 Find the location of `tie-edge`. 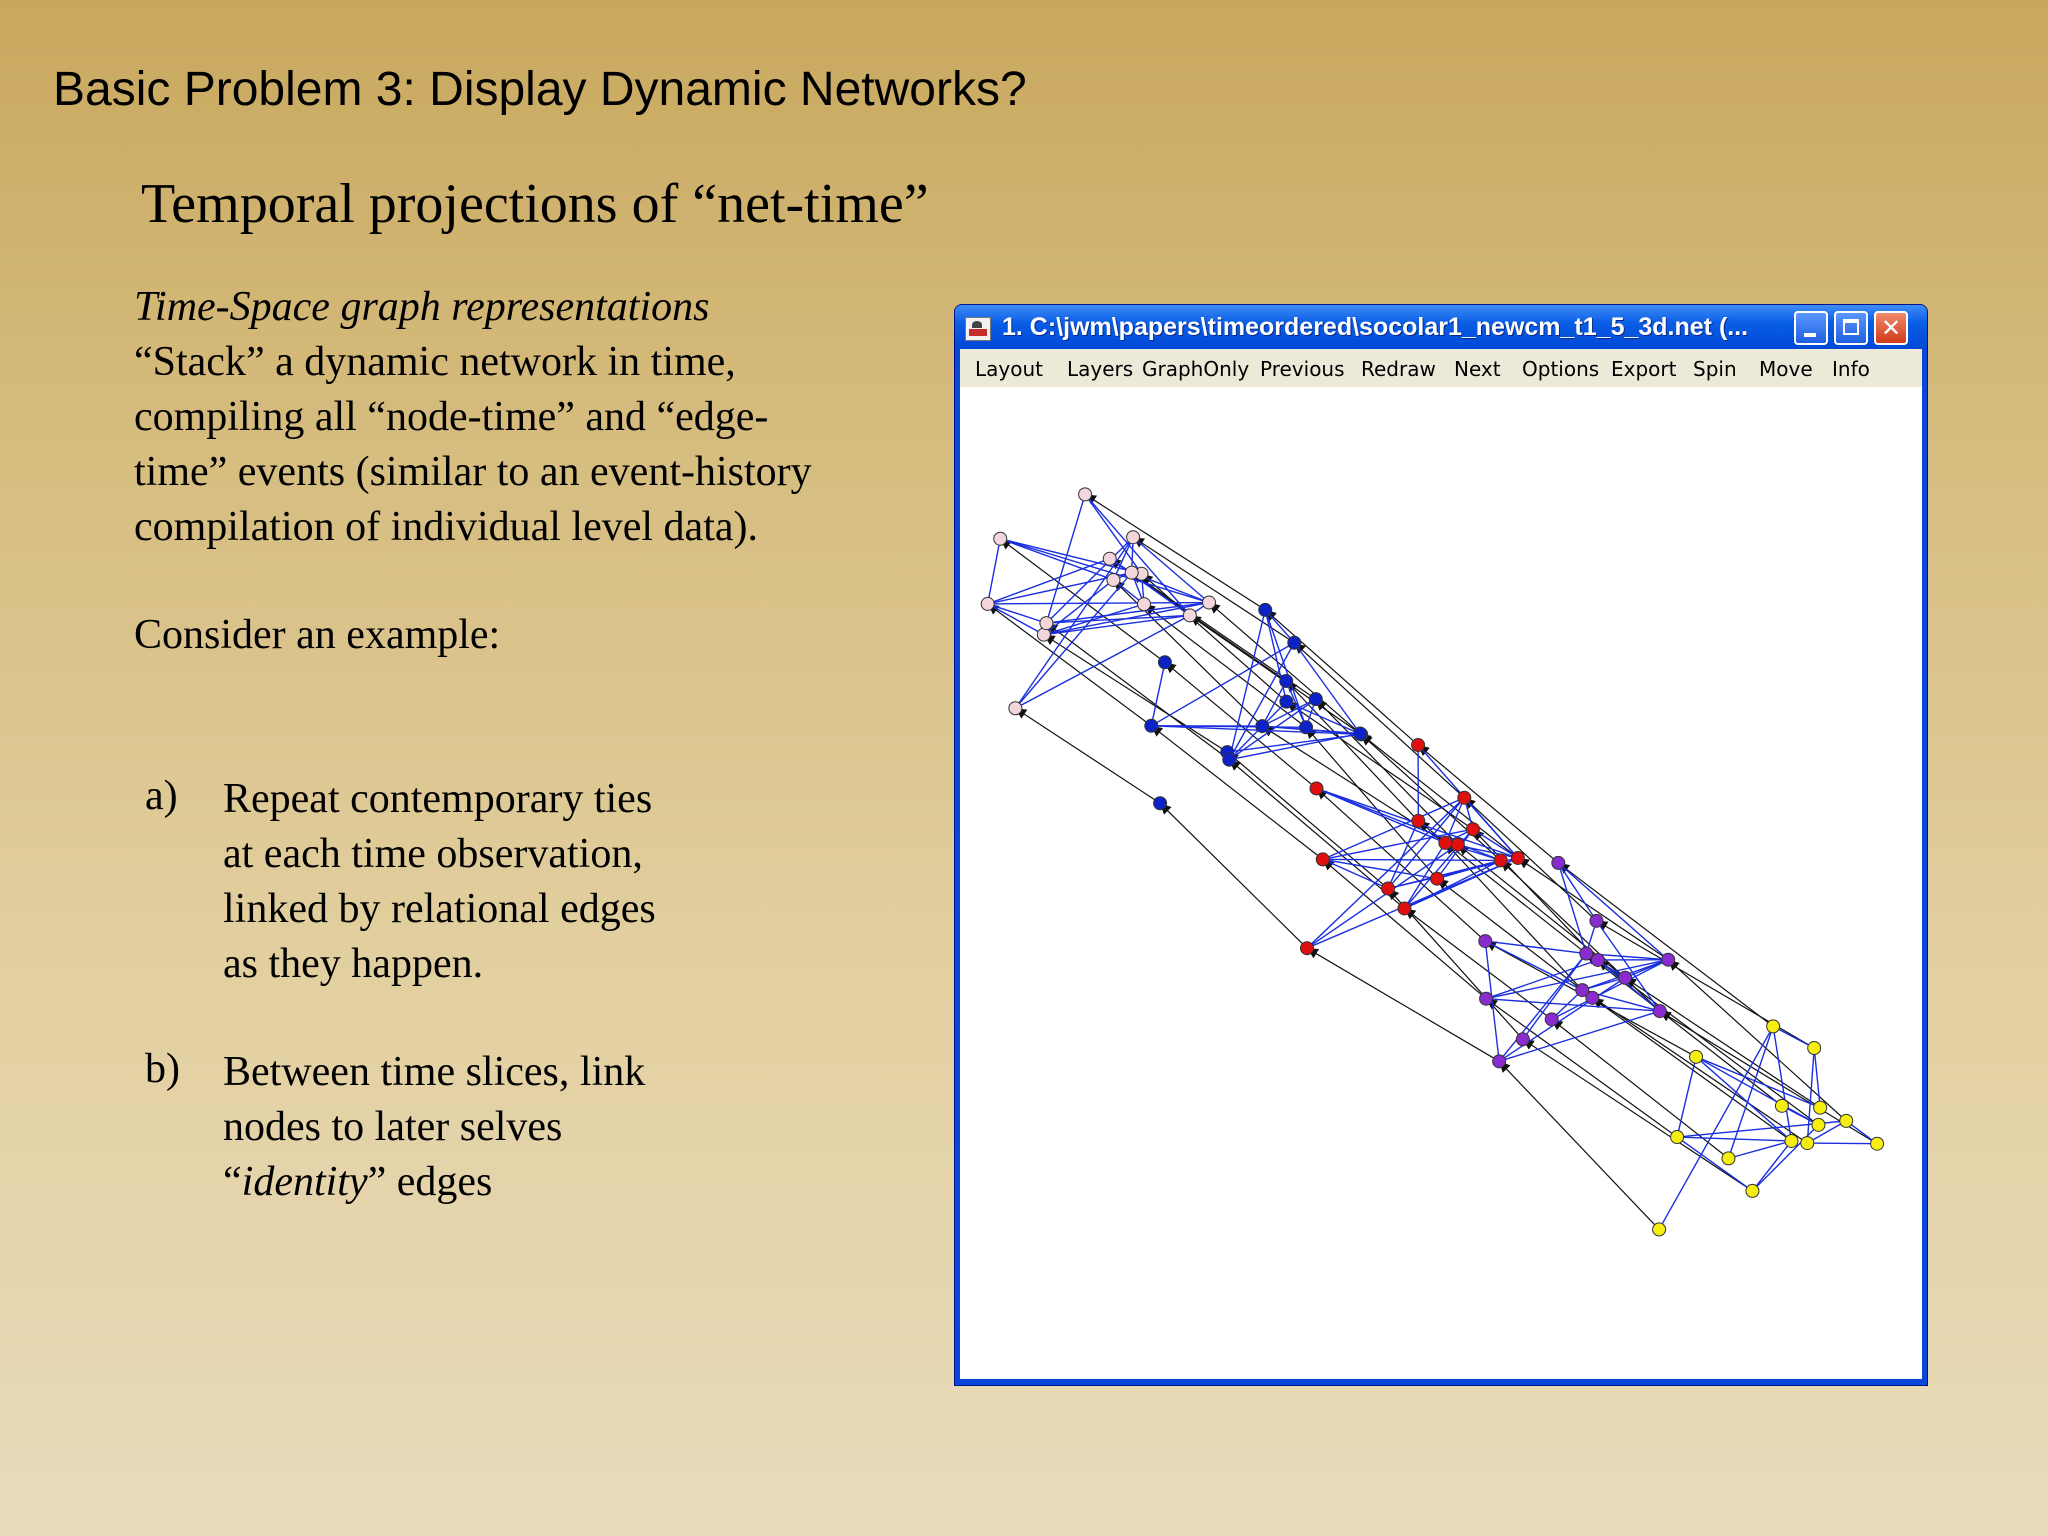

tie-edge is located at coordinates (1772, 1166).